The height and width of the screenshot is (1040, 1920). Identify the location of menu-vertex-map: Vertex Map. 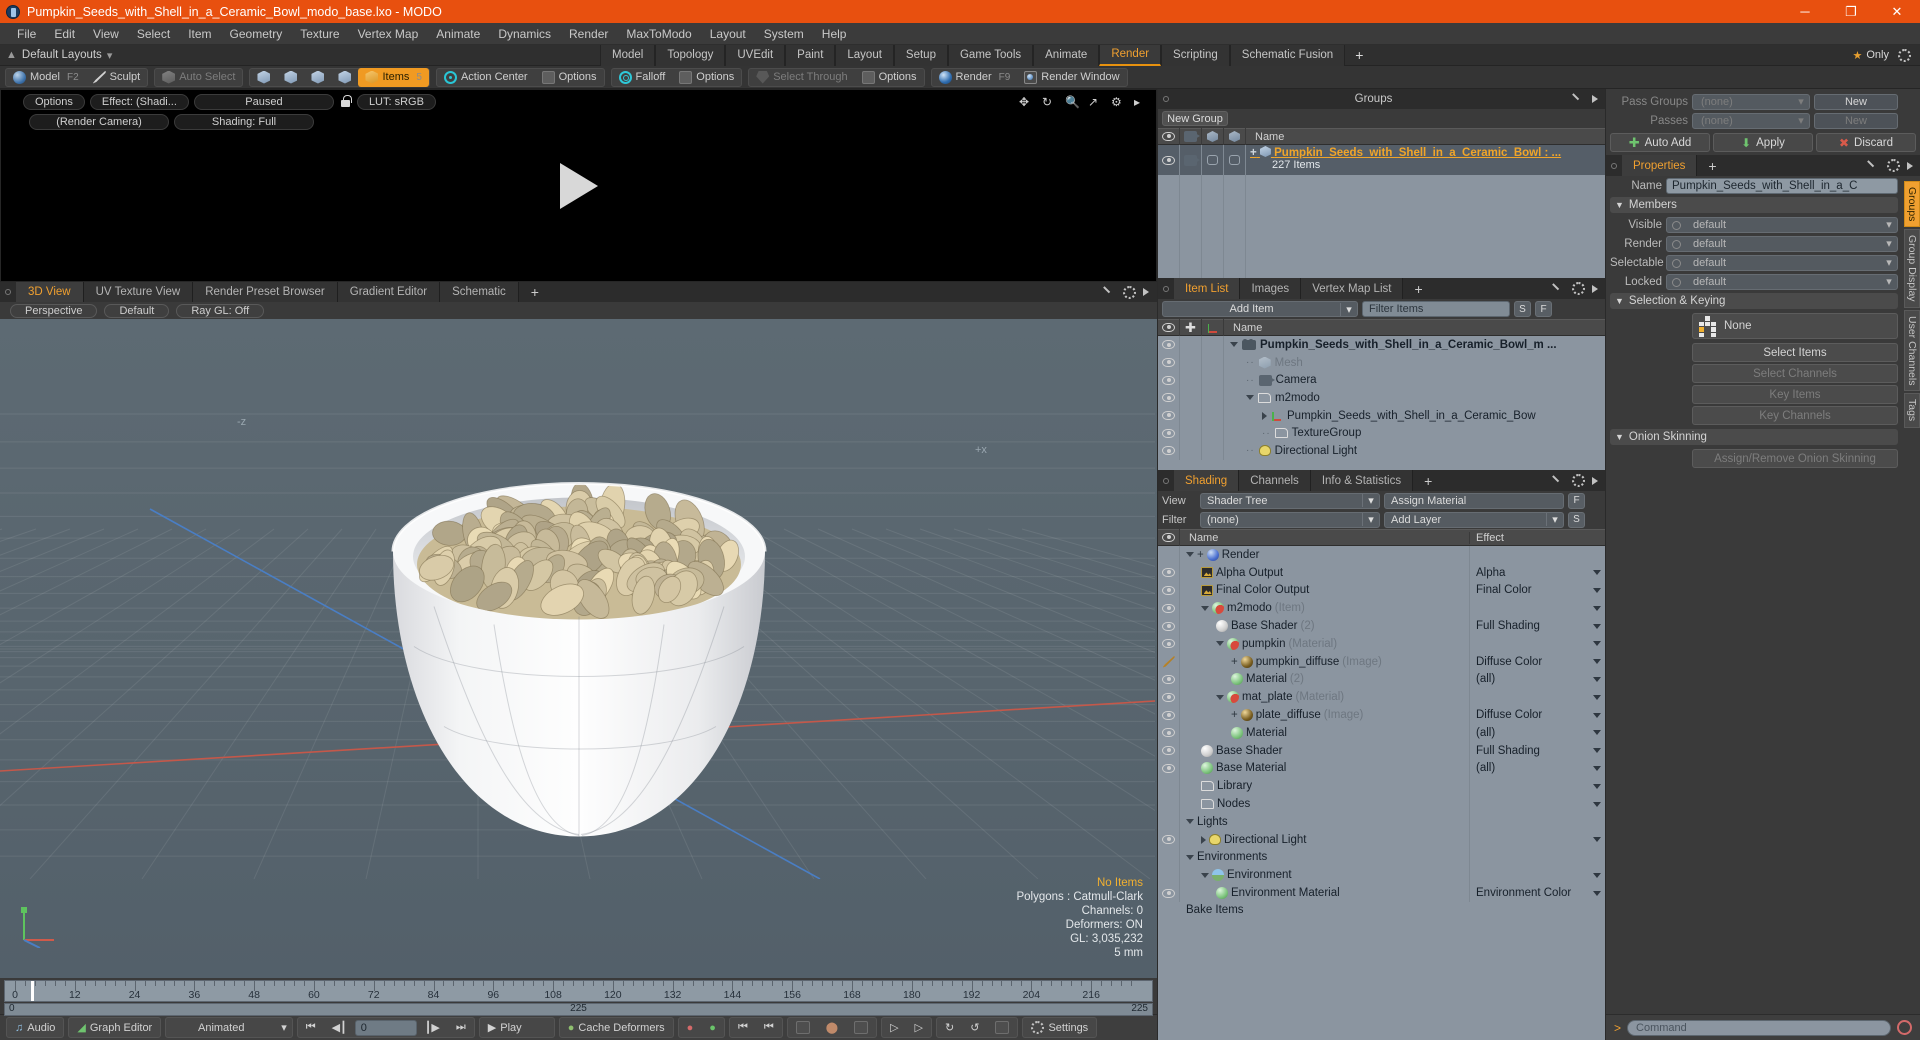
(388, 34).